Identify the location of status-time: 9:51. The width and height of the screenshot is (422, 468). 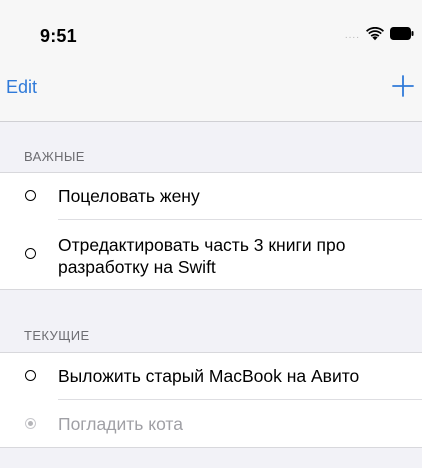
(58, 36).